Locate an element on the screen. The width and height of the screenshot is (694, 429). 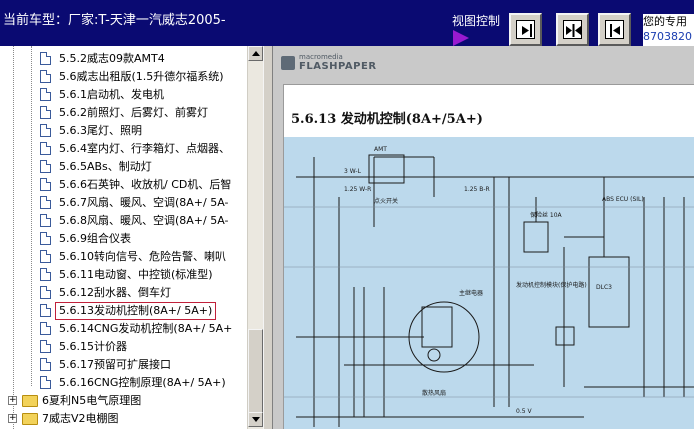
tree-item-label: 5.5.2威志09款AMT4 is located at coordinates (112, 58).